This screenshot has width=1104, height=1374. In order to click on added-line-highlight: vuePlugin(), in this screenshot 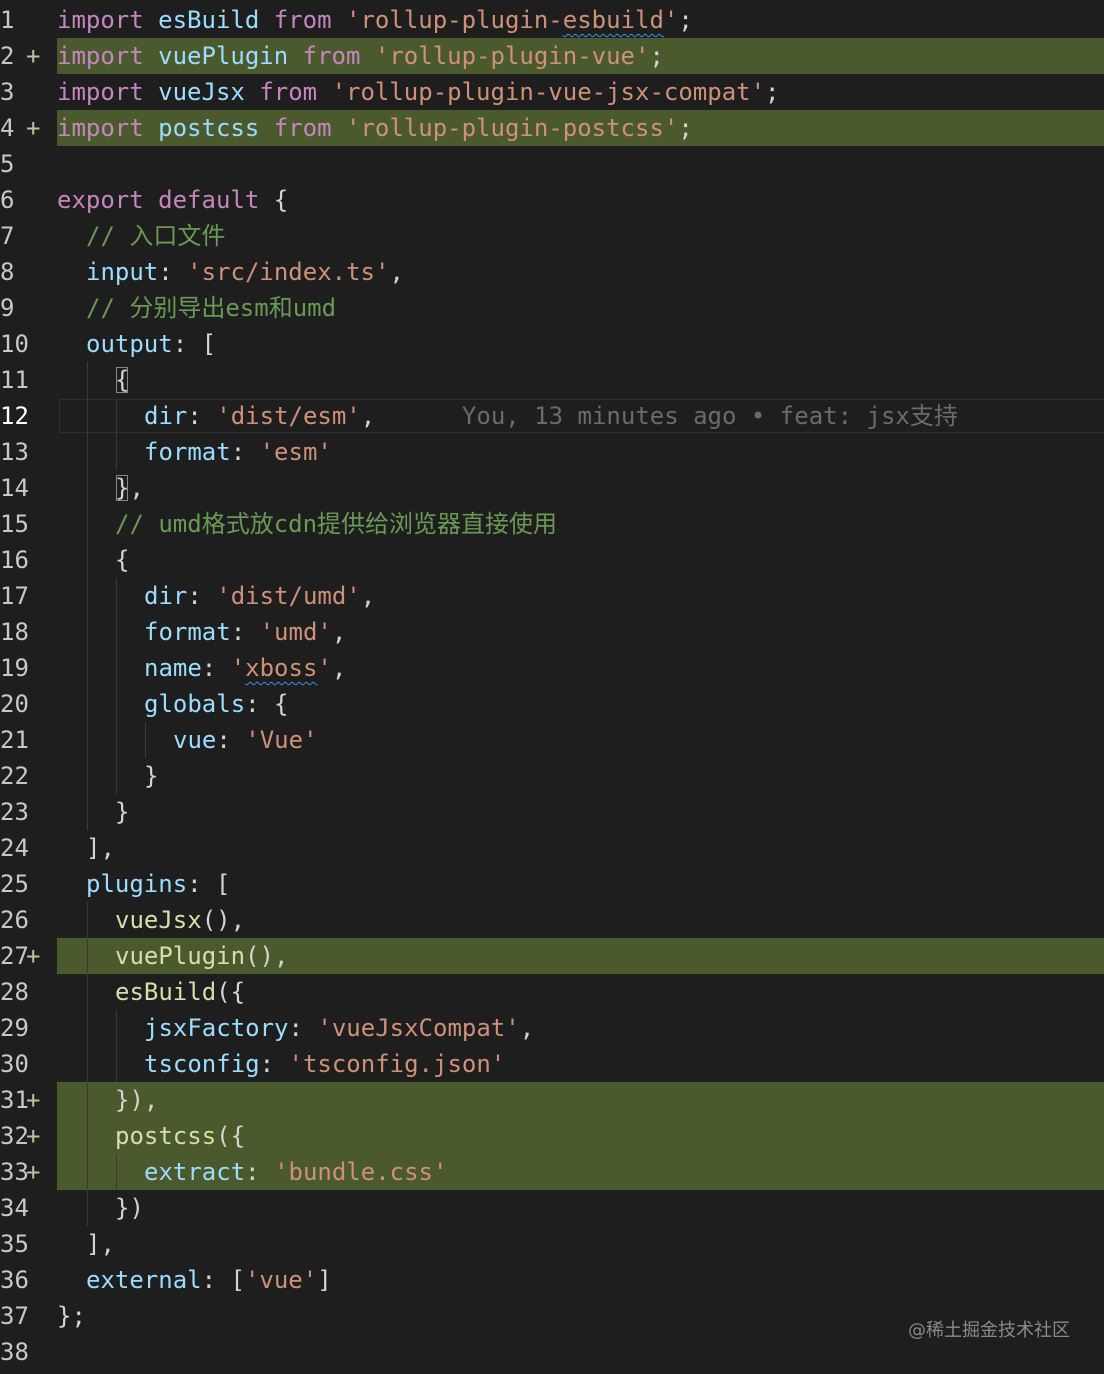, I will do `click(580, 956)`.